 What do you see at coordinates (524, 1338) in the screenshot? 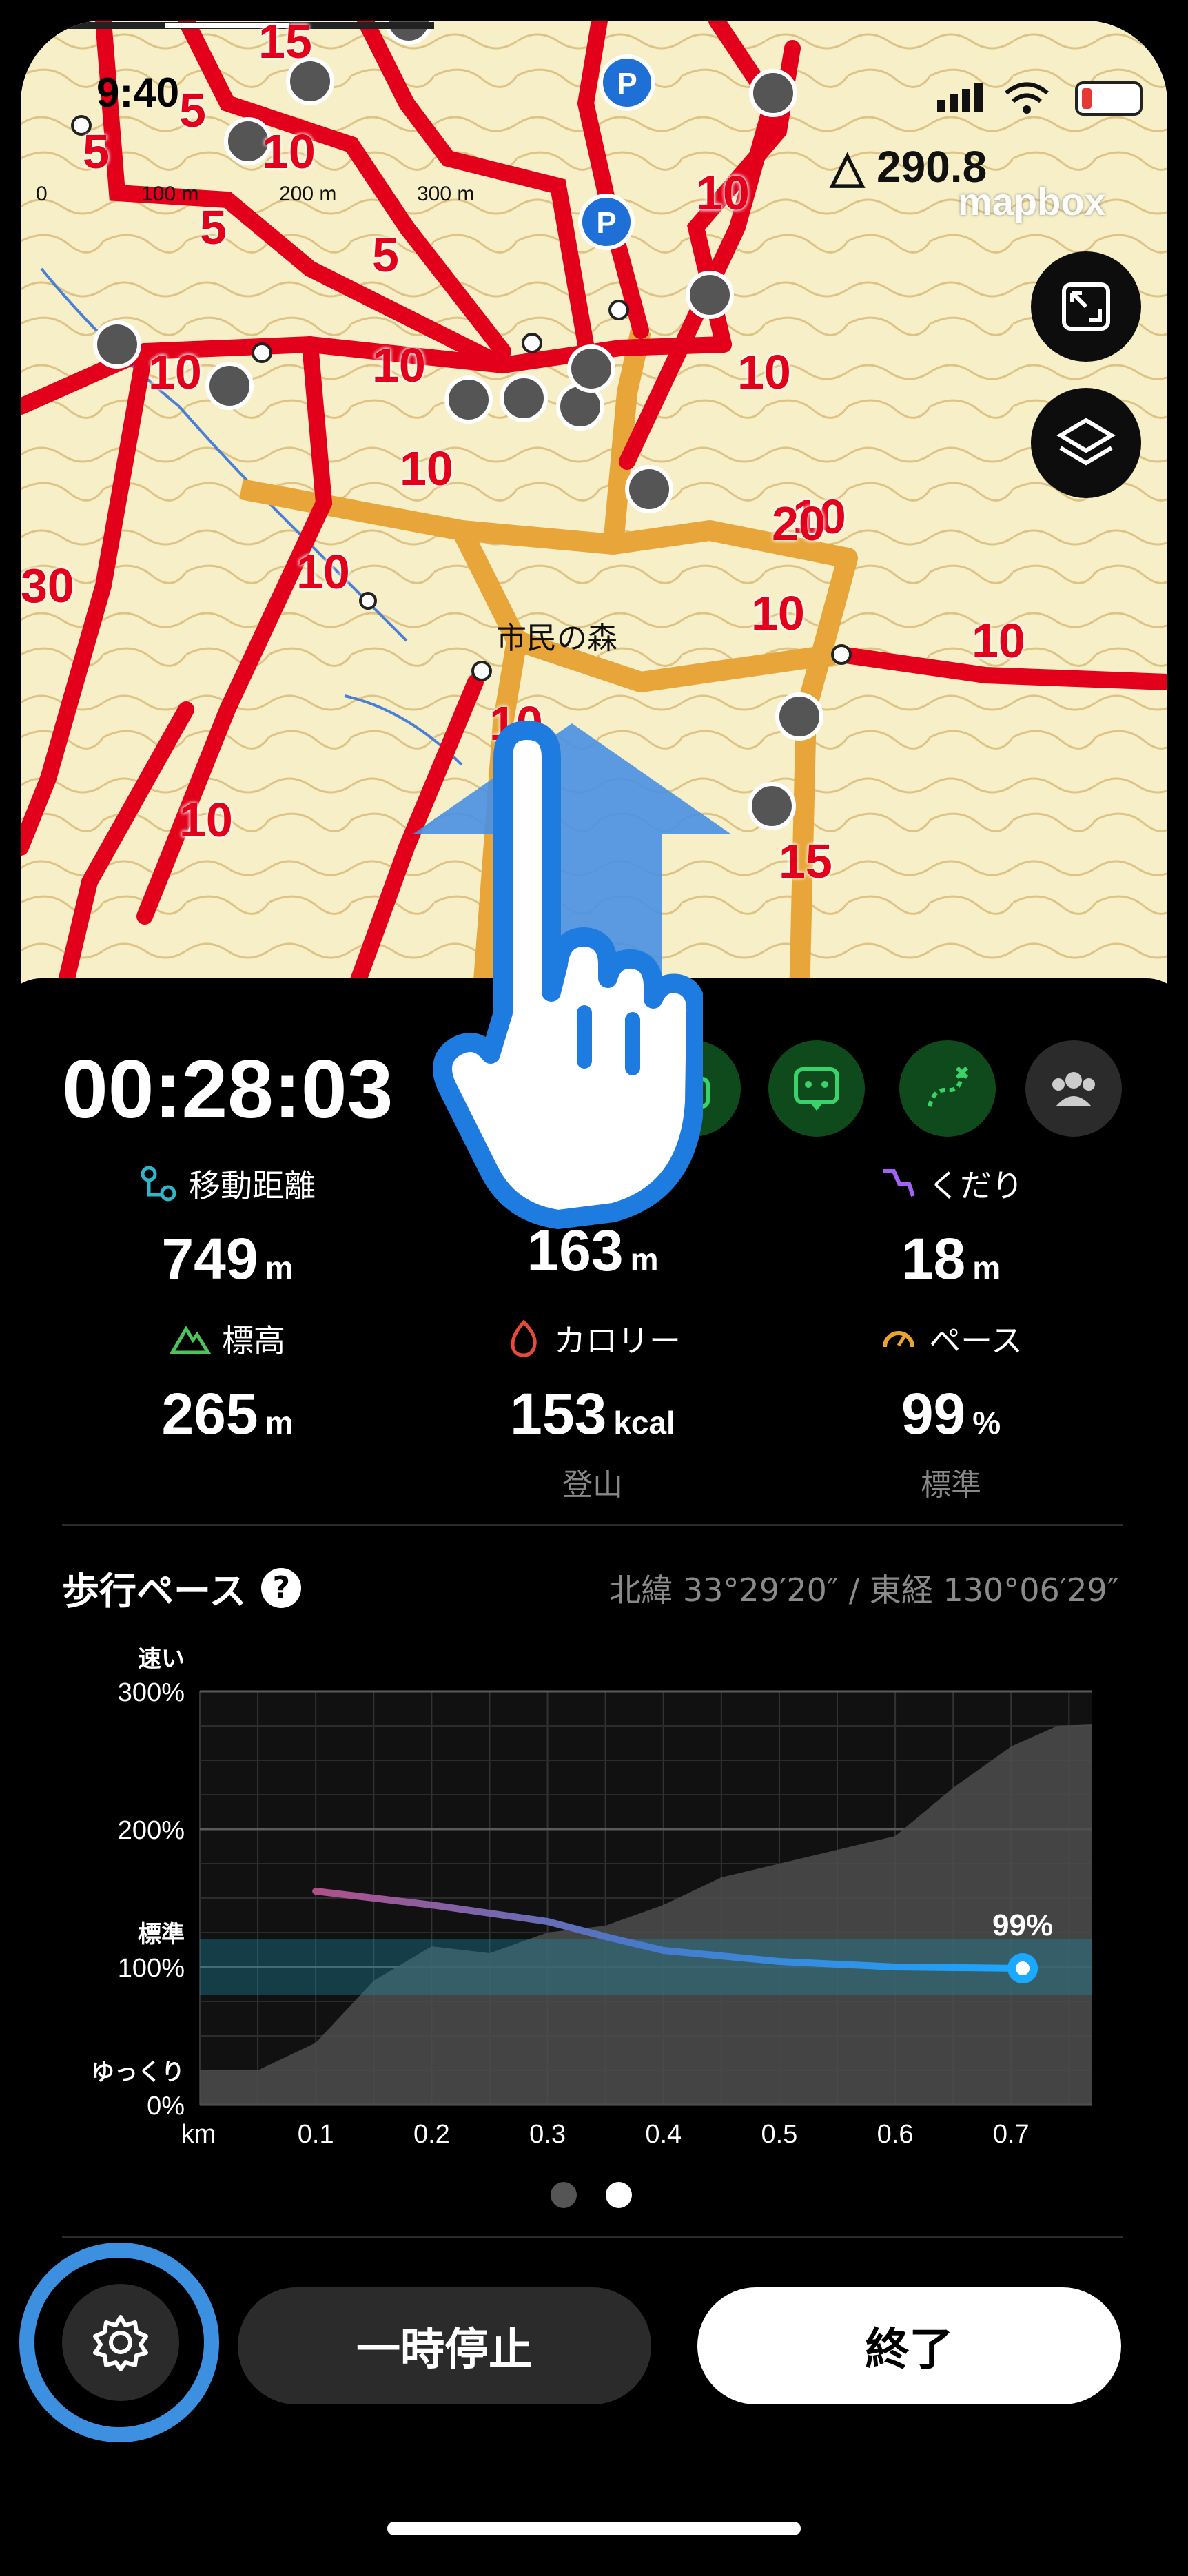
I see `flame-icon` at bounding box center [524, 1338].